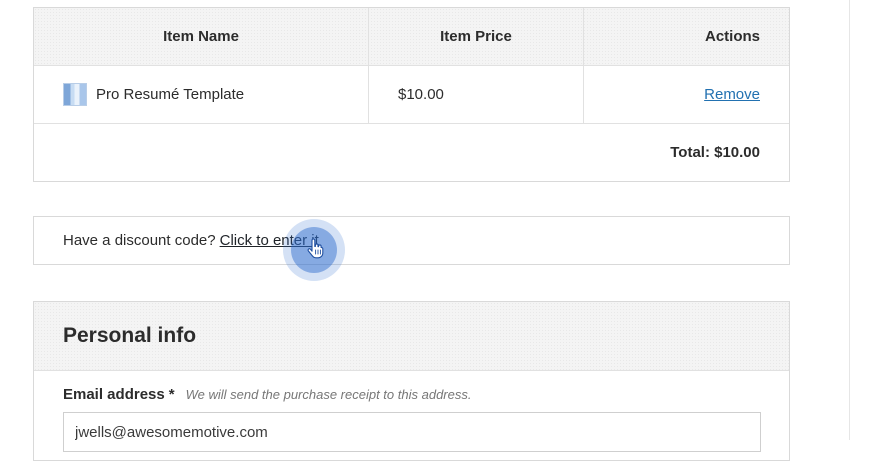  What do you see at coordinates (114, 394) in the screenshot?
I see `email-label: Email address` at bounding box center [114, 394].